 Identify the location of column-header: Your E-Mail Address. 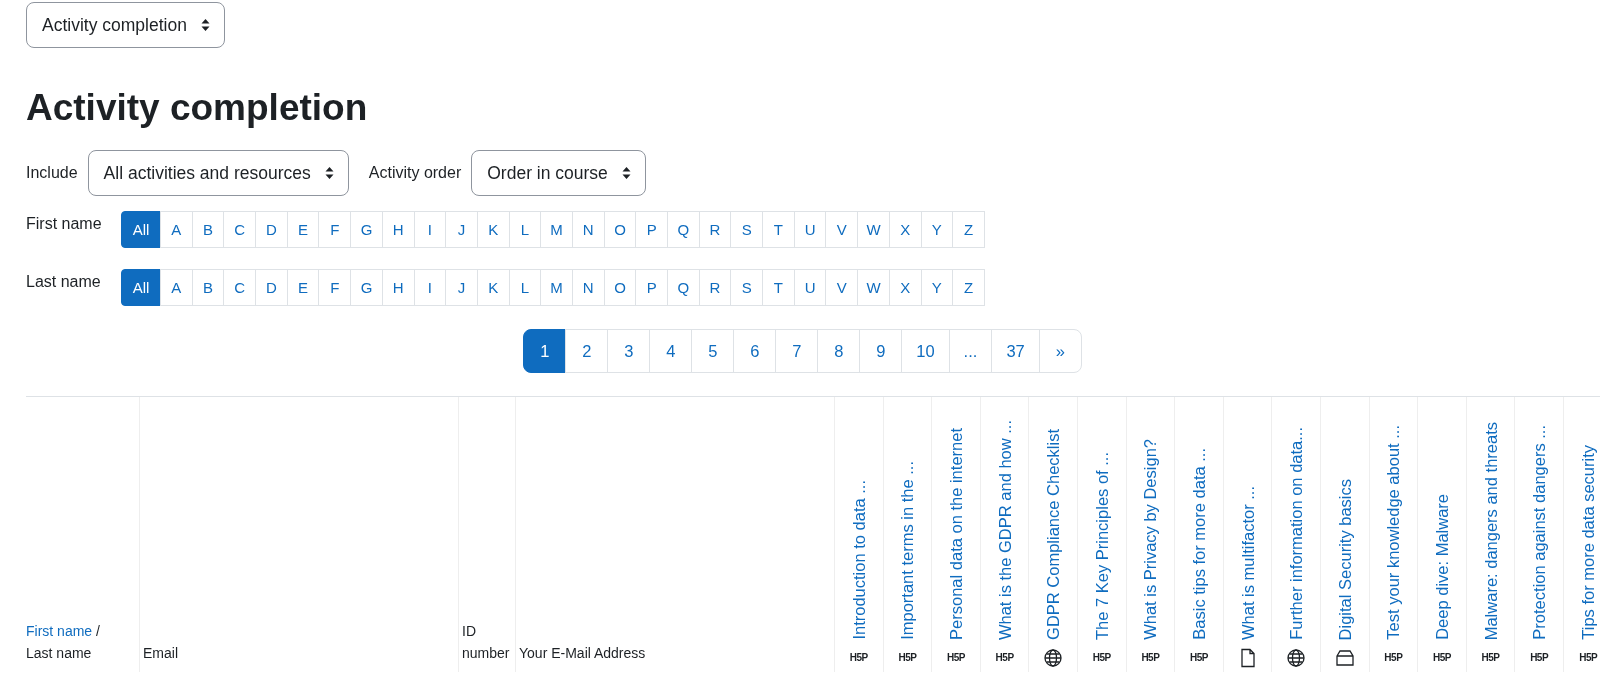
(583, 653).